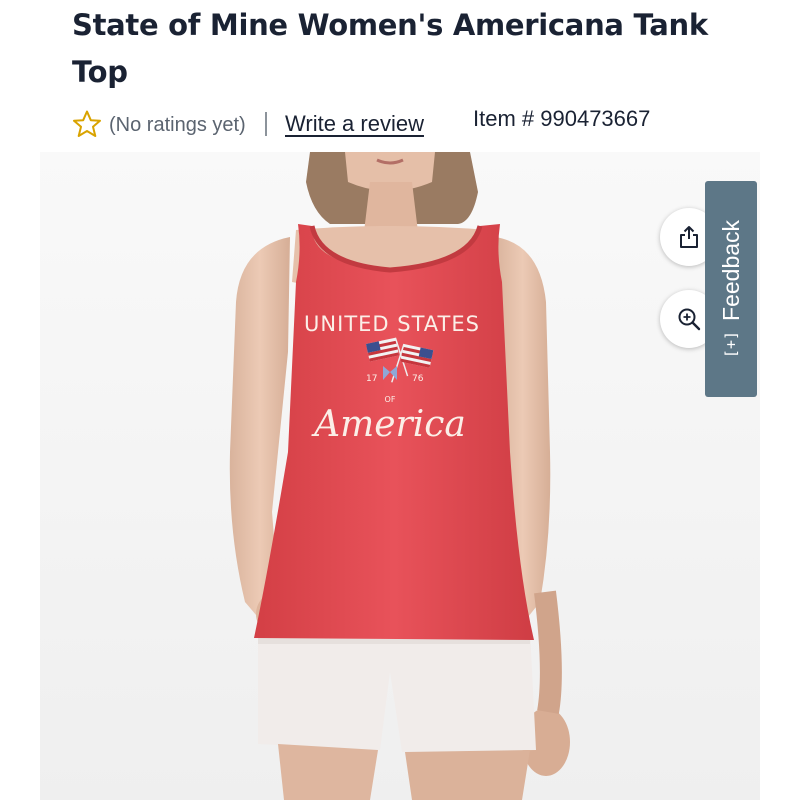 The image size is (800, 800). I want to click on product-title: State of Mine Women's Americana Tank Top, so click(390, 48).